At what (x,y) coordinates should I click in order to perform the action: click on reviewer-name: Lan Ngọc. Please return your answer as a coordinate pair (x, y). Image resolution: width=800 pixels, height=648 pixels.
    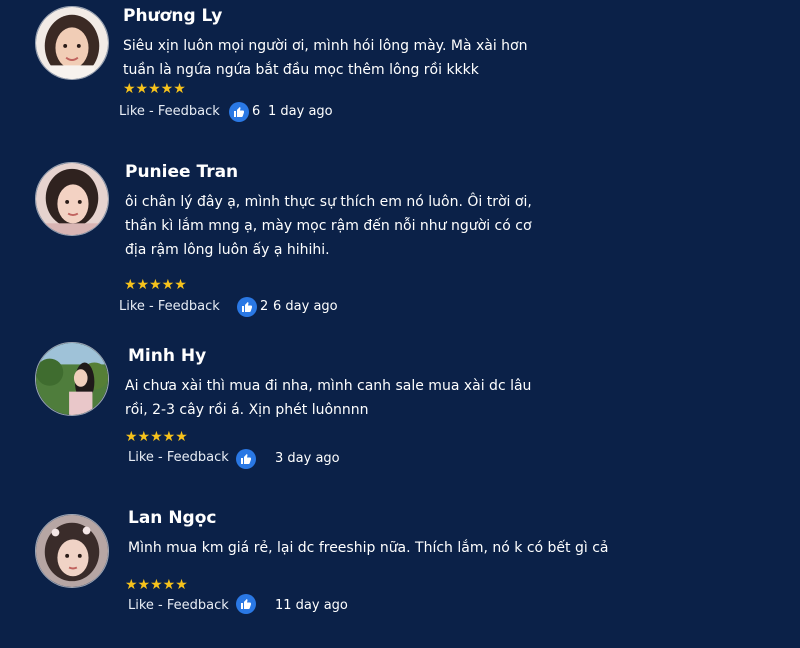
    Looking at the image, I should click on (172, 518).